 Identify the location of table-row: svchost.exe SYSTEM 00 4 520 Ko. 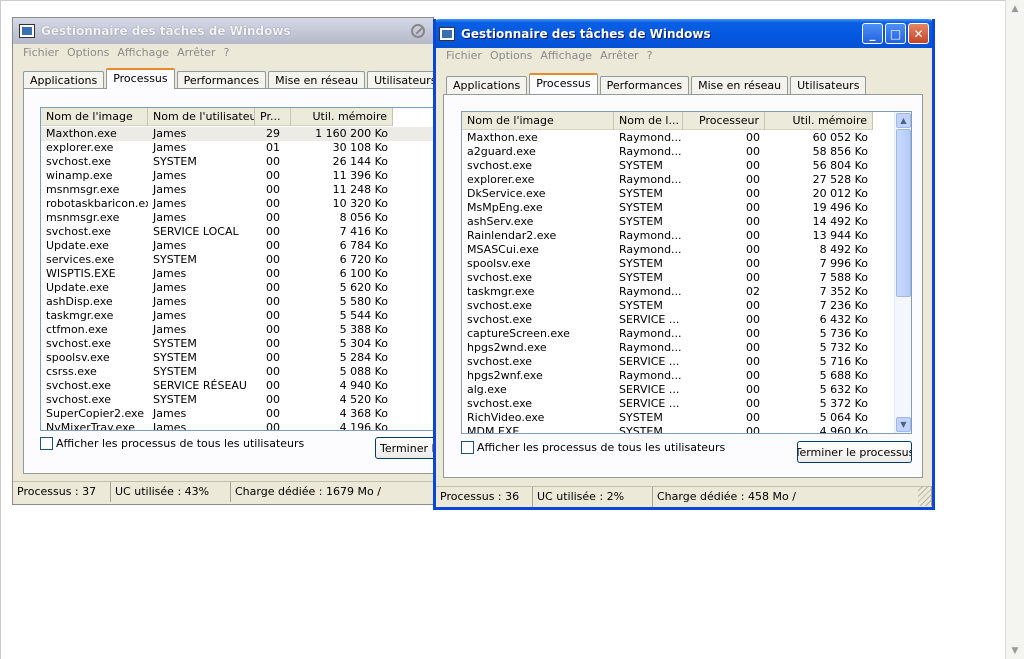
(237, 400).